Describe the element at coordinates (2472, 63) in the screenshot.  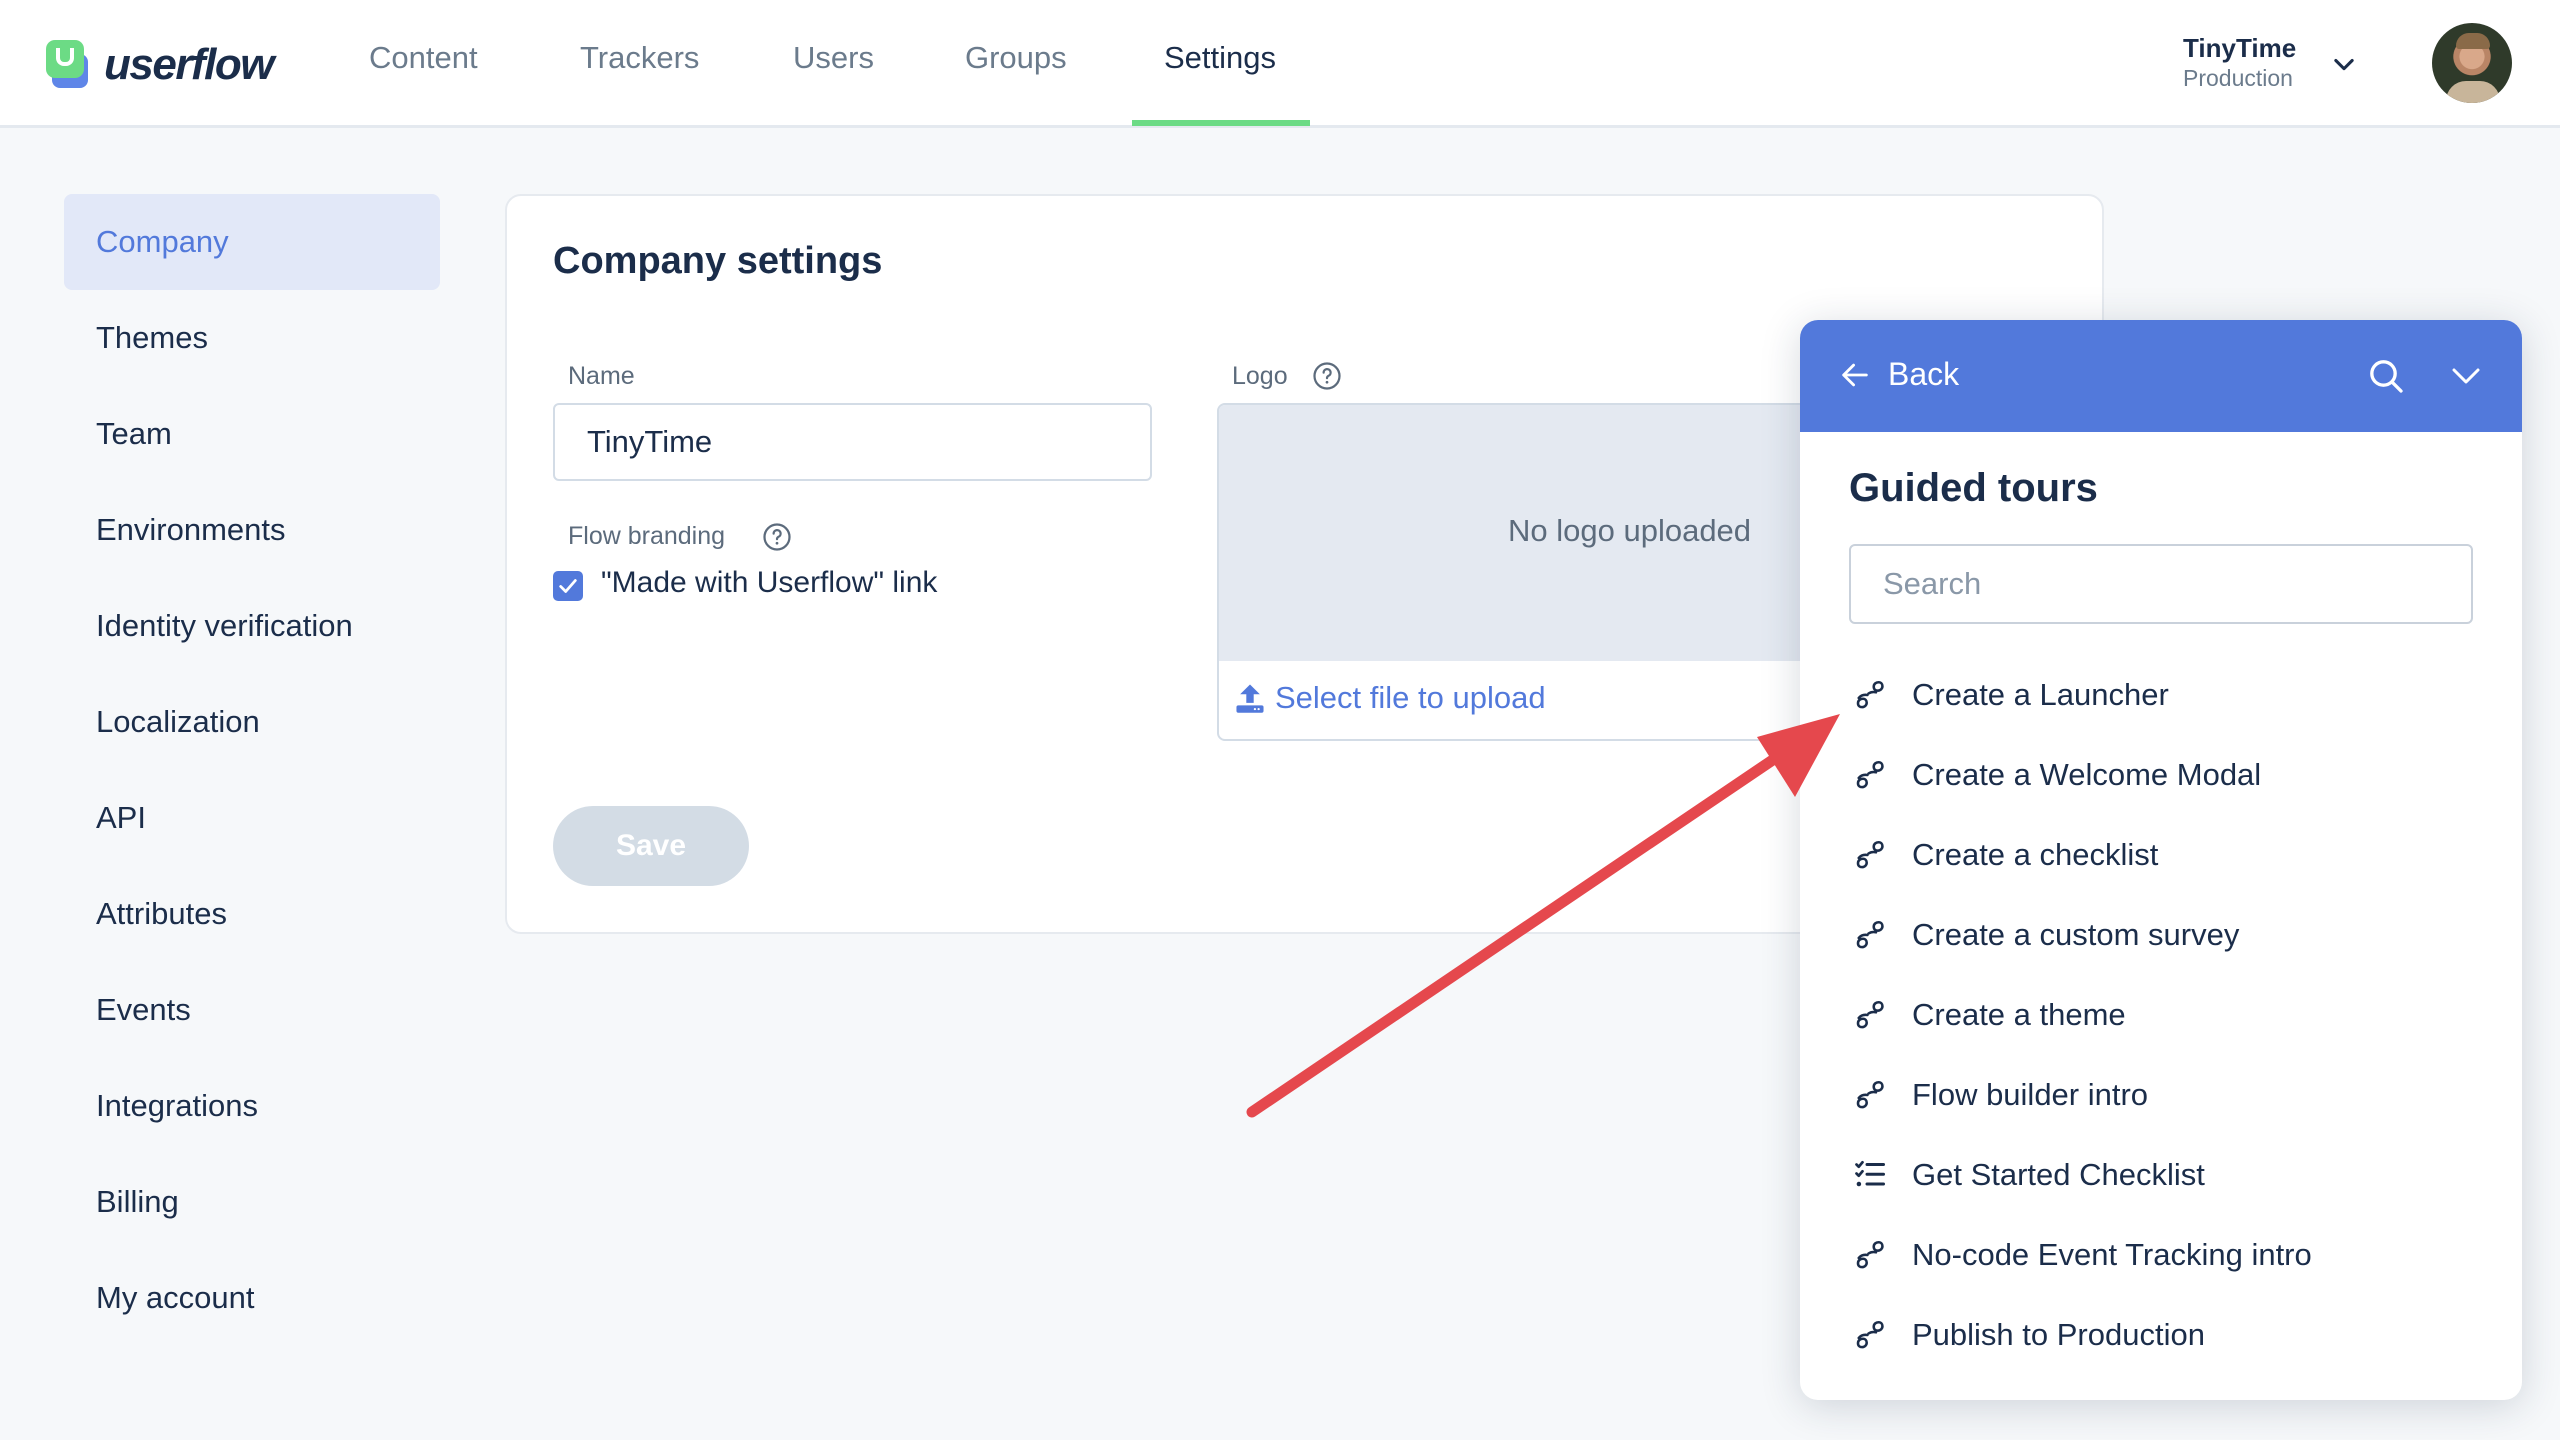
I see `user-avatar` at that location.